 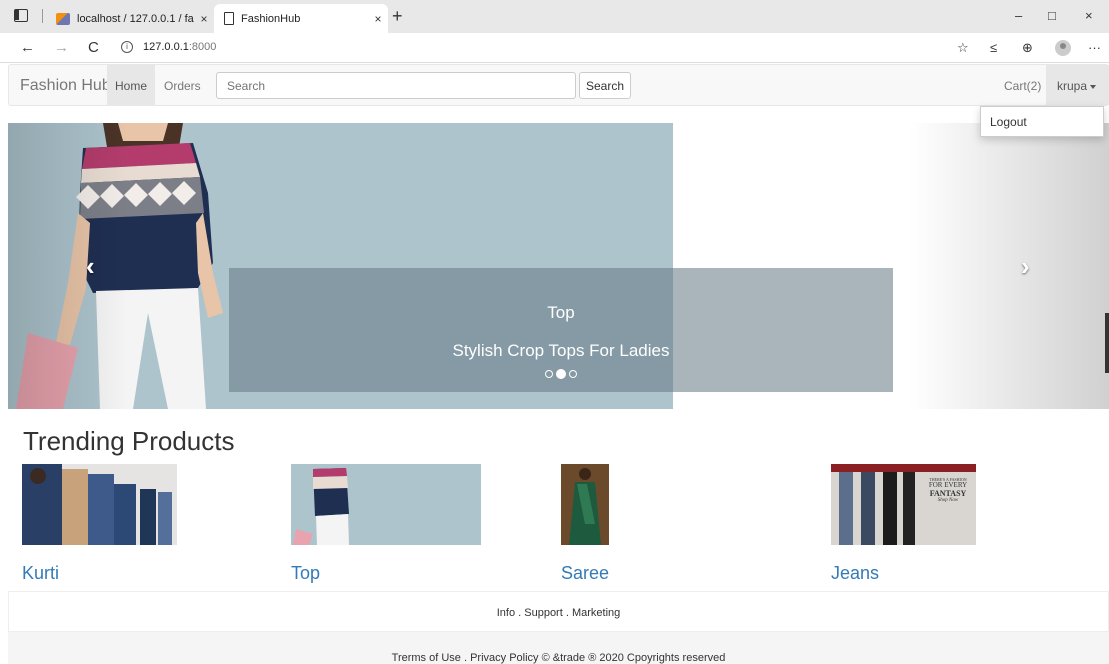 What do you see at coordinates (65, 86) in the screenshot?
I see `brand-link: Fashion Hub` at bounding box center [65, 86].